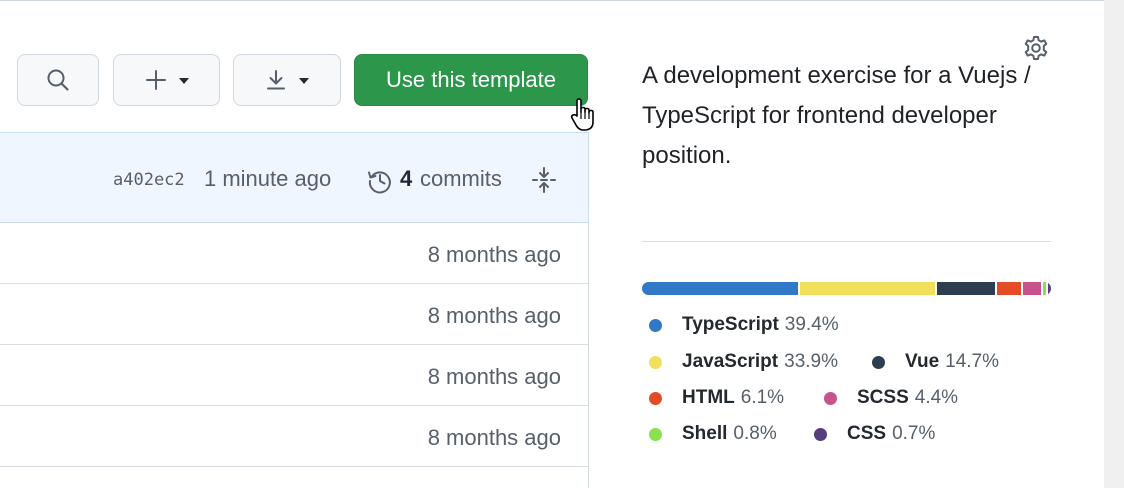 The height and width of the screenshot is (488, 1124). What do you see at coordinates (287, 80) in the screenshot?
I see `download-button` at bounding box center [287, 80].